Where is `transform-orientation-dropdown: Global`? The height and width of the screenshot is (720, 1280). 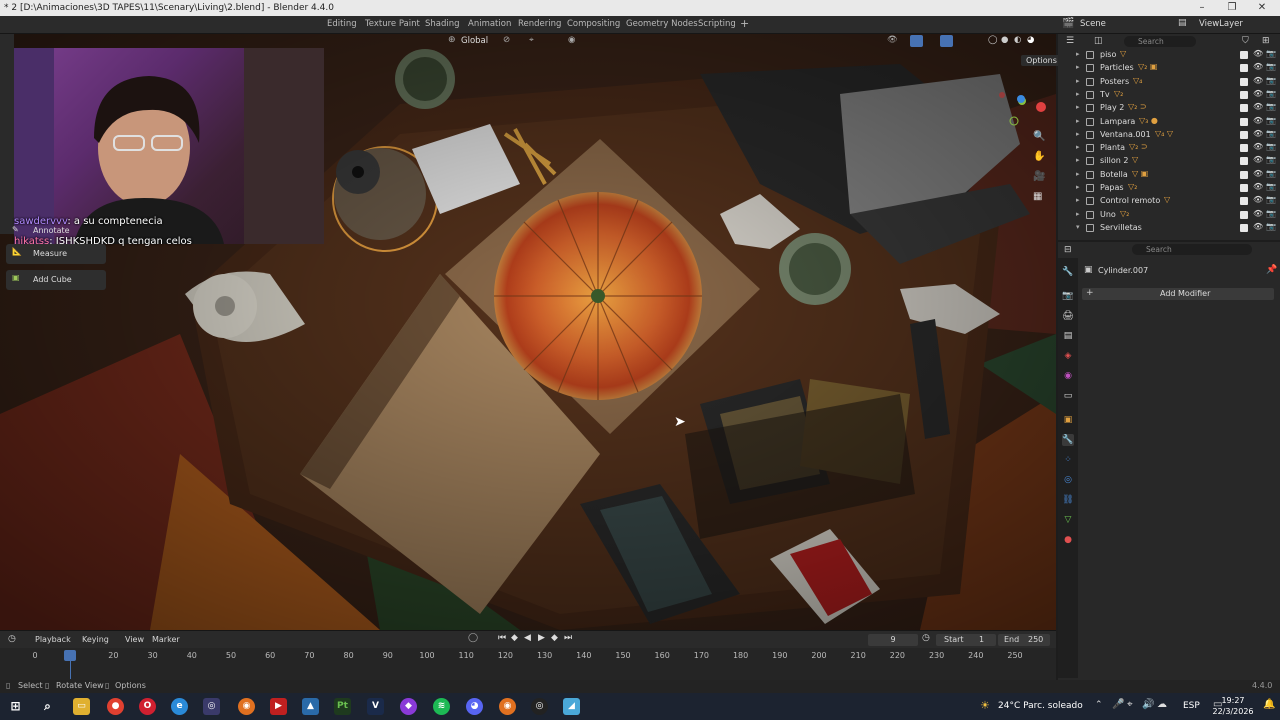 transform-orientation-dropdown: Global is located at coordinates (474, 41).